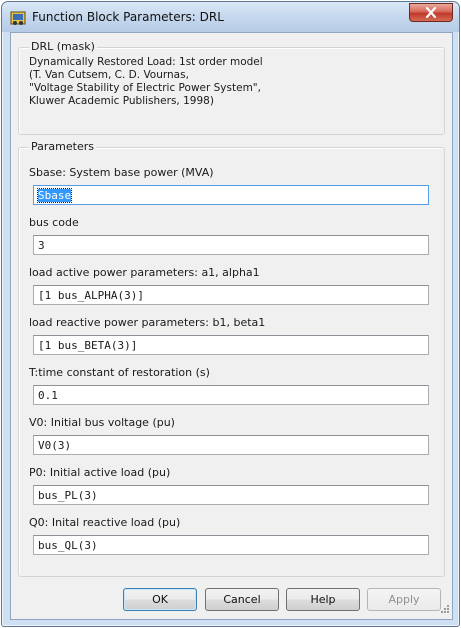  Describe the element at coordinates (109, 75) in the screenshot. I see `description-line: (T. Van Cutsem, C. D. Vournas,` at that location.